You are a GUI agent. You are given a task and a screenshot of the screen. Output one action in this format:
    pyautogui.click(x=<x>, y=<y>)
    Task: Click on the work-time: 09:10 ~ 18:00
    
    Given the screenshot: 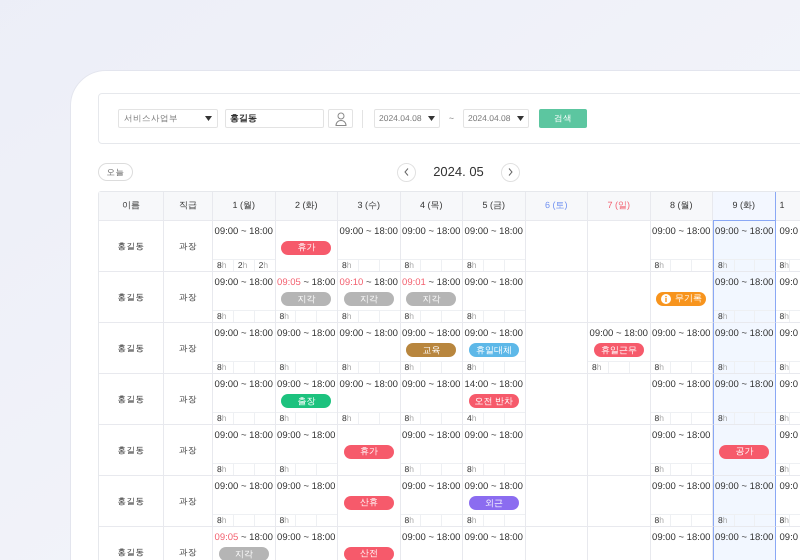 What is the action you would take?
    pyautogui.click(x=369, y=283)
    